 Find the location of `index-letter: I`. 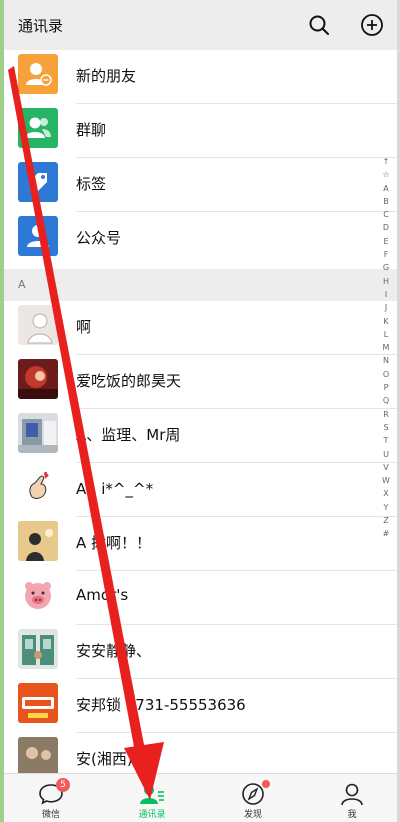

index-letter: I is located at coordinates (386, 294).